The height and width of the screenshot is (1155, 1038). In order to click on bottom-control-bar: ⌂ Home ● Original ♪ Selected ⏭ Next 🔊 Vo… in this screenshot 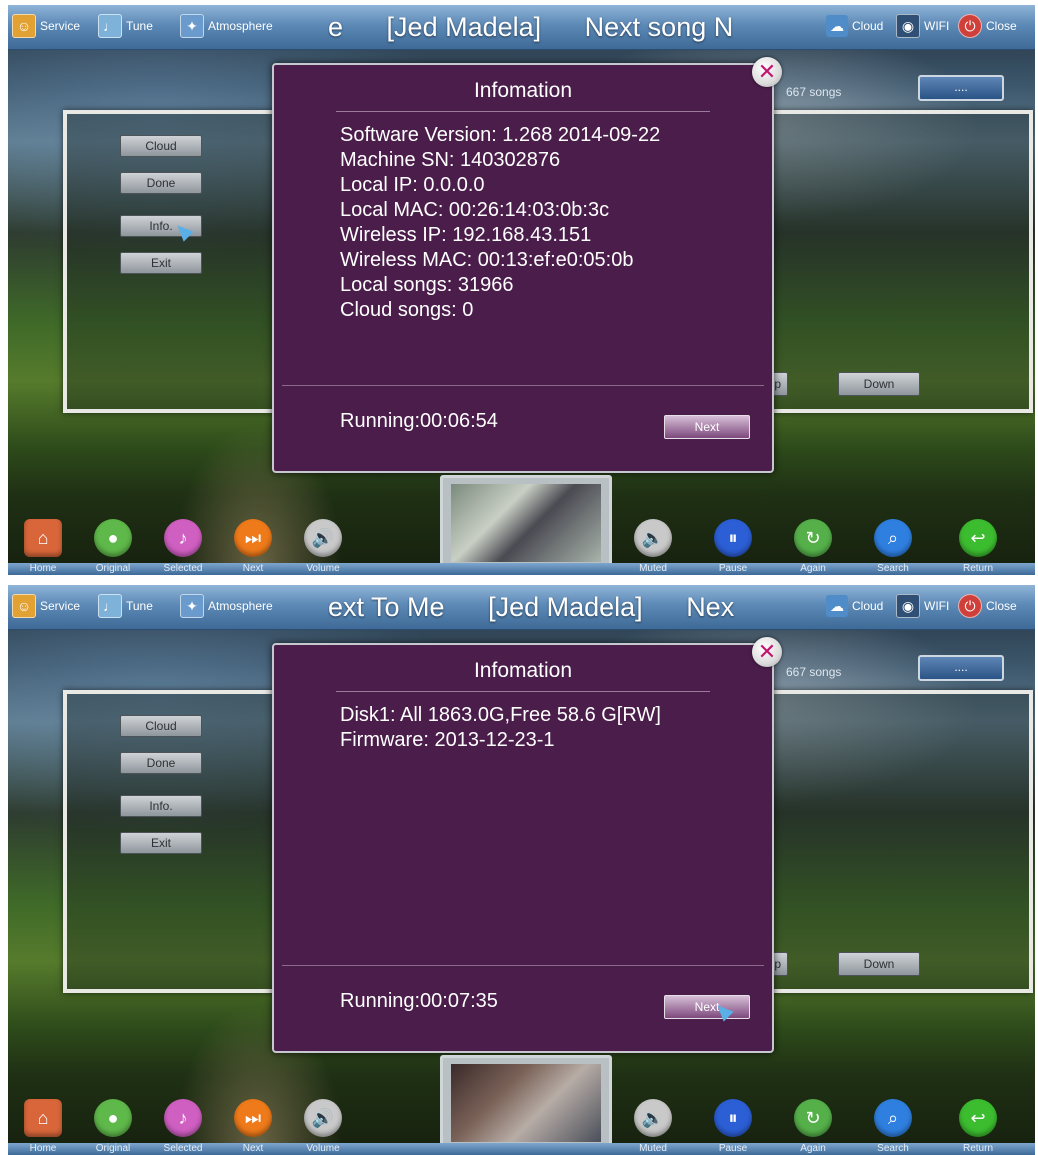, I will do `click(521, 545)`.